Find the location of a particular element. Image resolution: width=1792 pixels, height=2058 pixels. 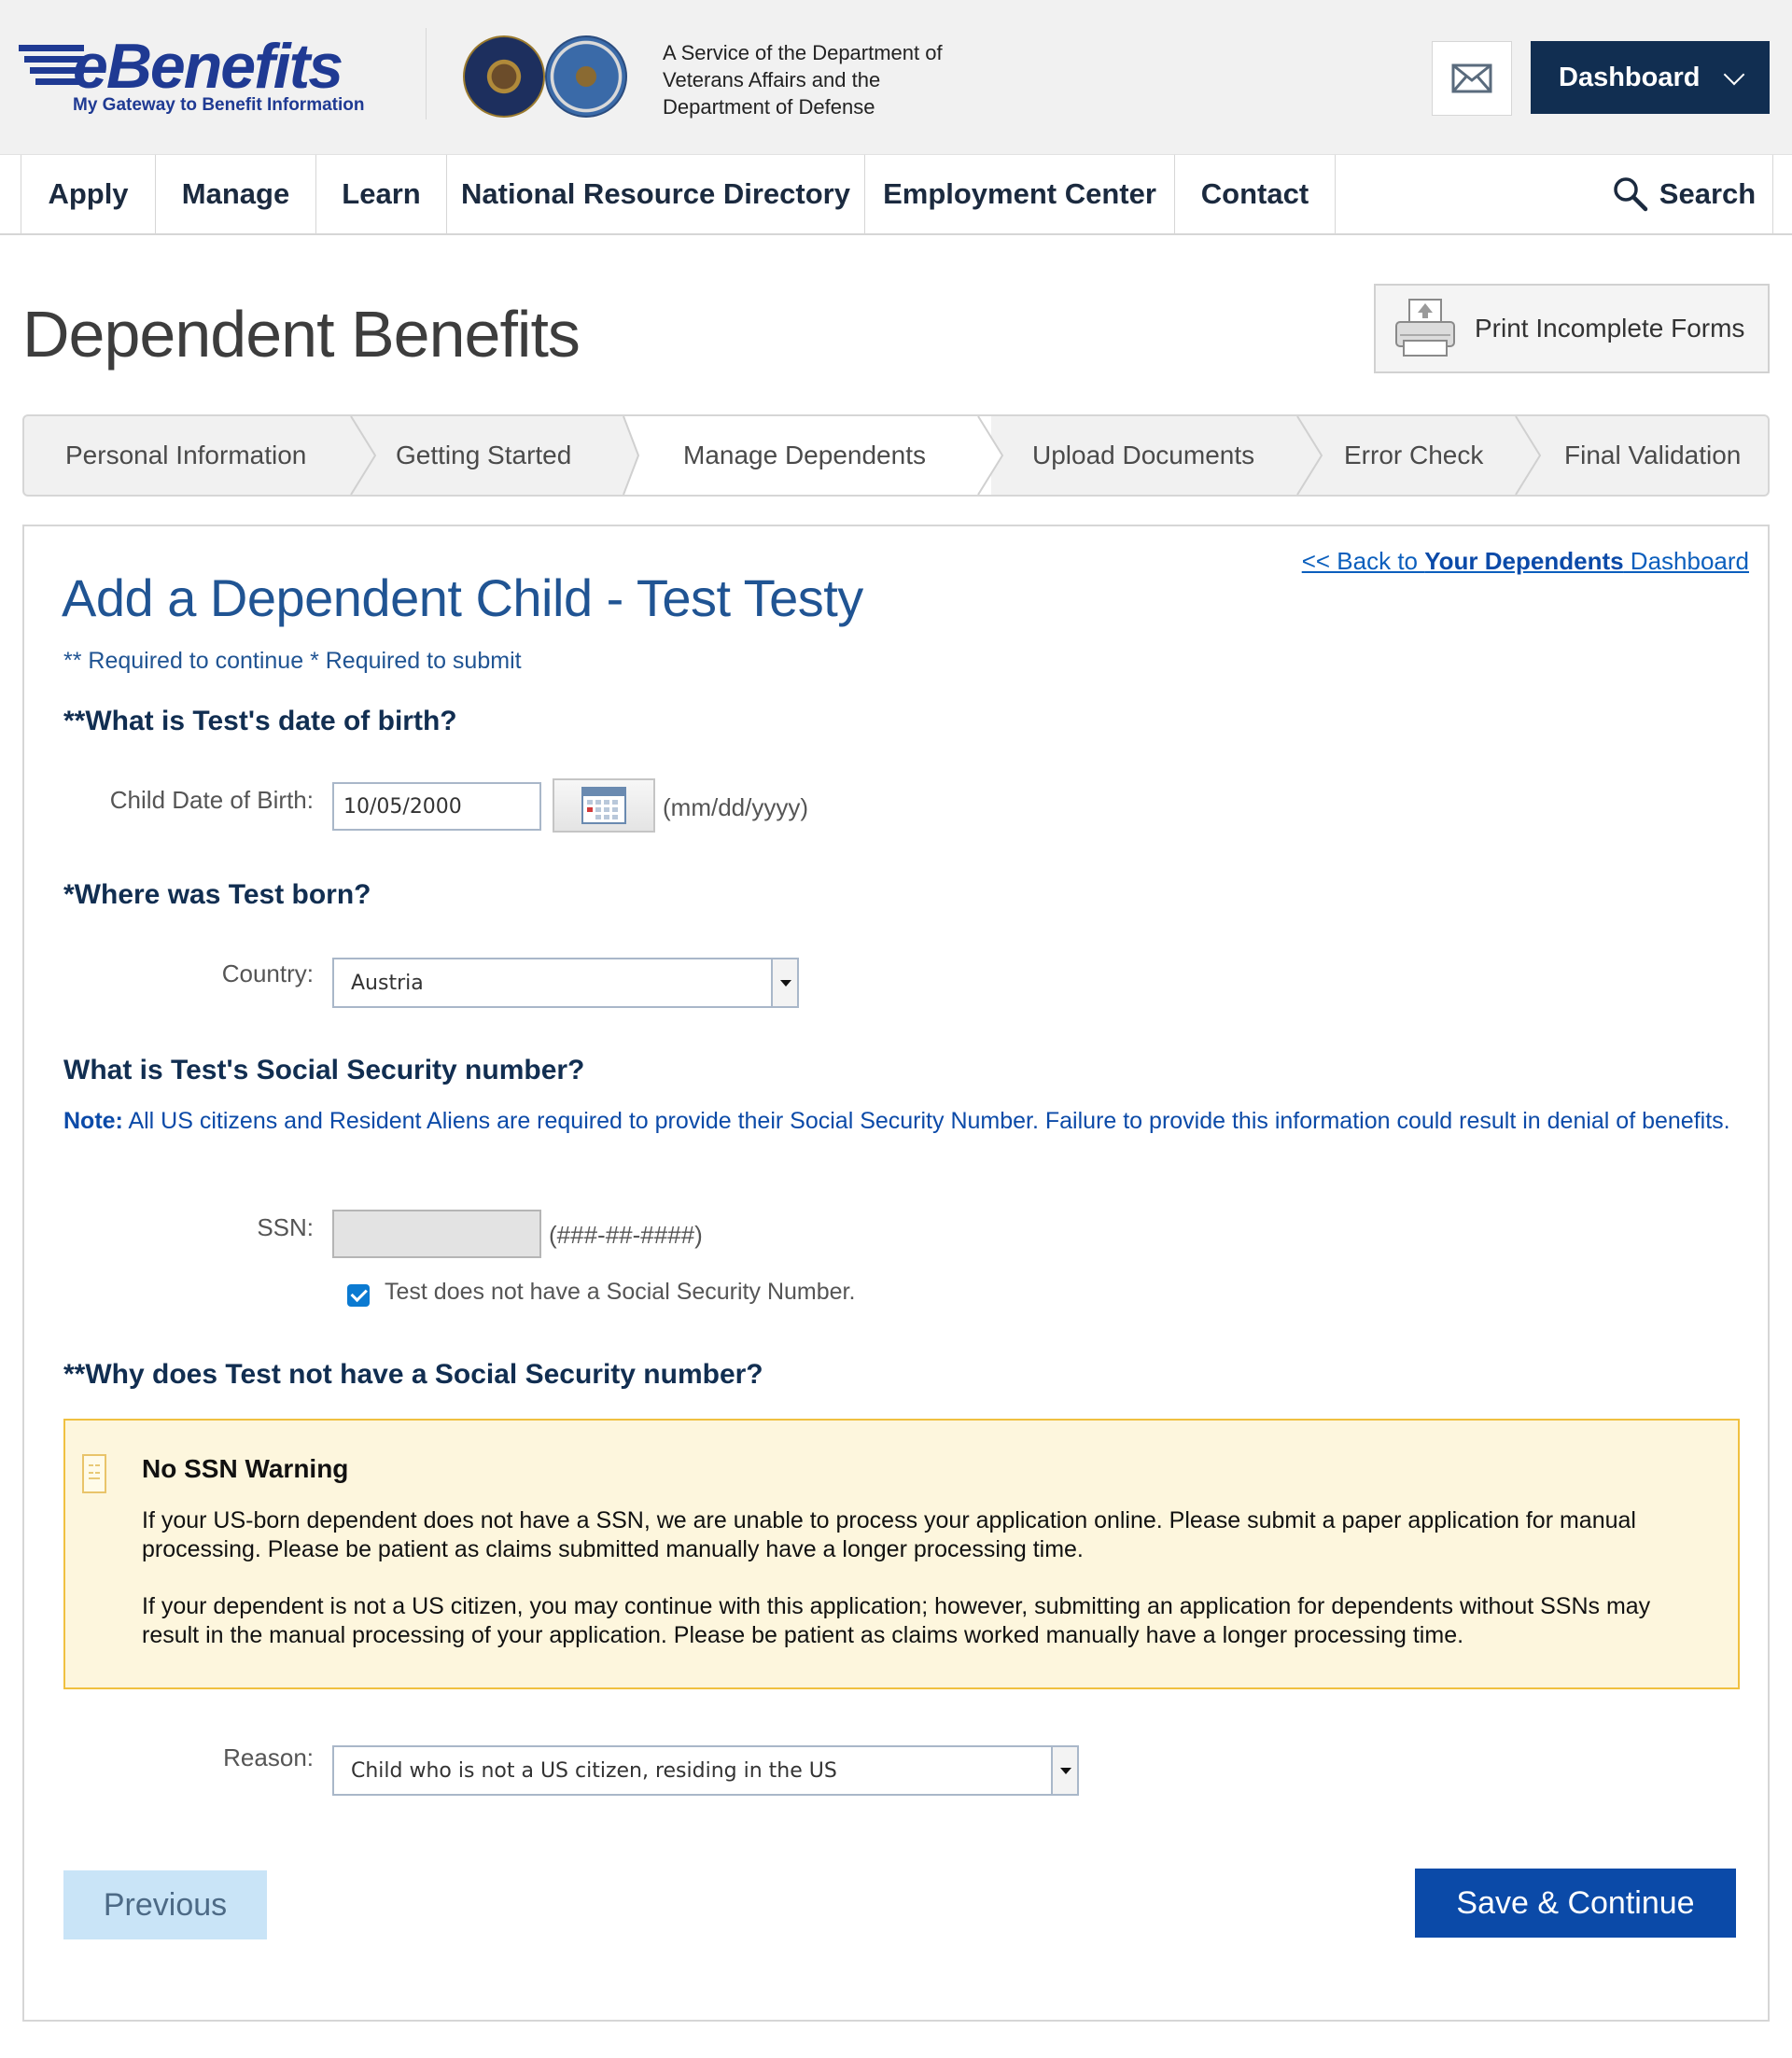

messages-button is located at coordinates (1472, 78).